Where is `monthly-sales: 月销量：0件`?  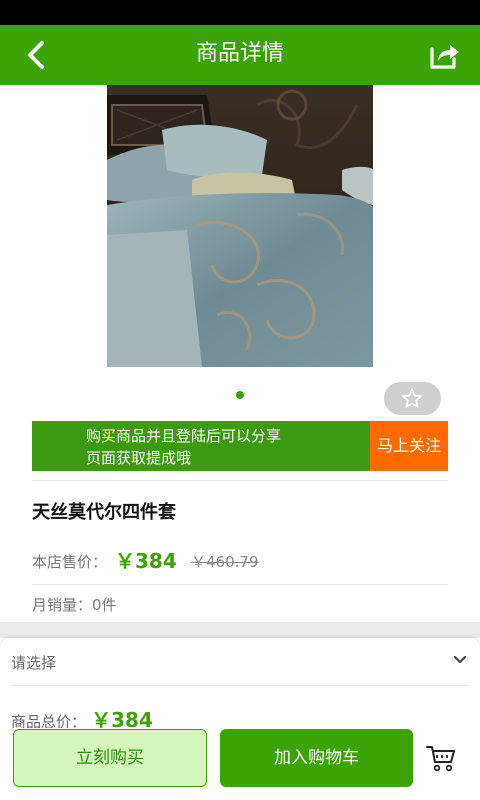 monthly-sales: 月销量：0件 is located at coordinates (74, 605).